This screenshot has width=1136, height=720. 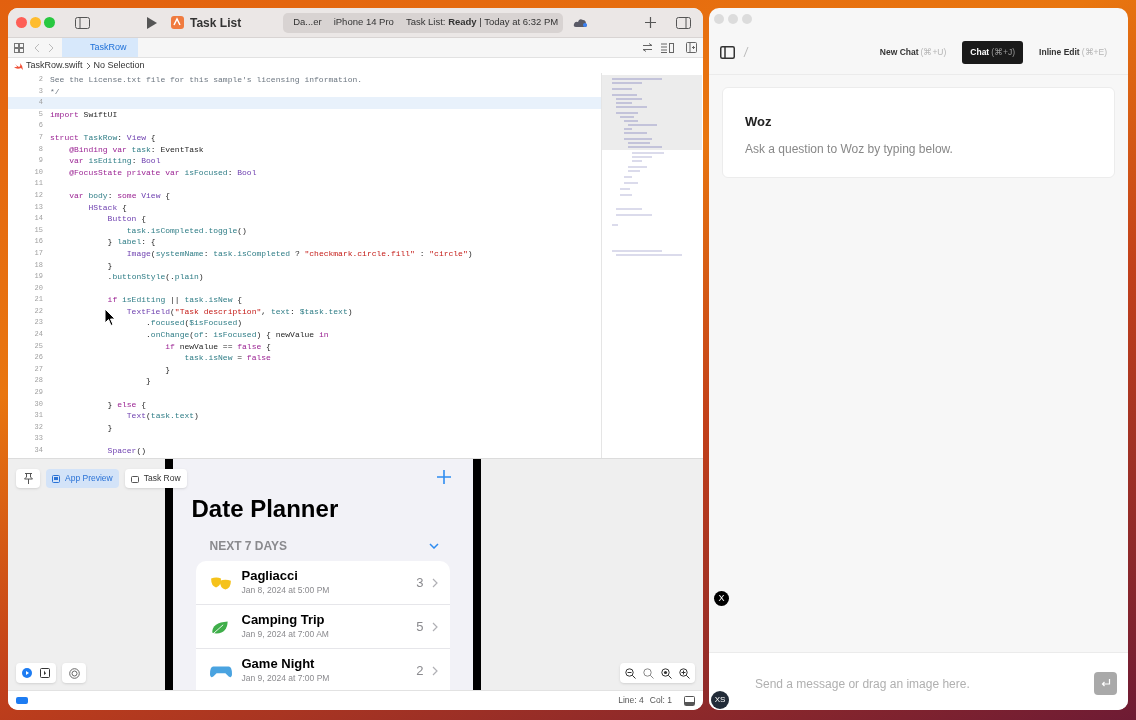 What do you see at coordinates (285, 590) in the screenshot?
I see `event-date: Jan 8, 2024 at 5:00 PM` at bounding box center [285, 590].